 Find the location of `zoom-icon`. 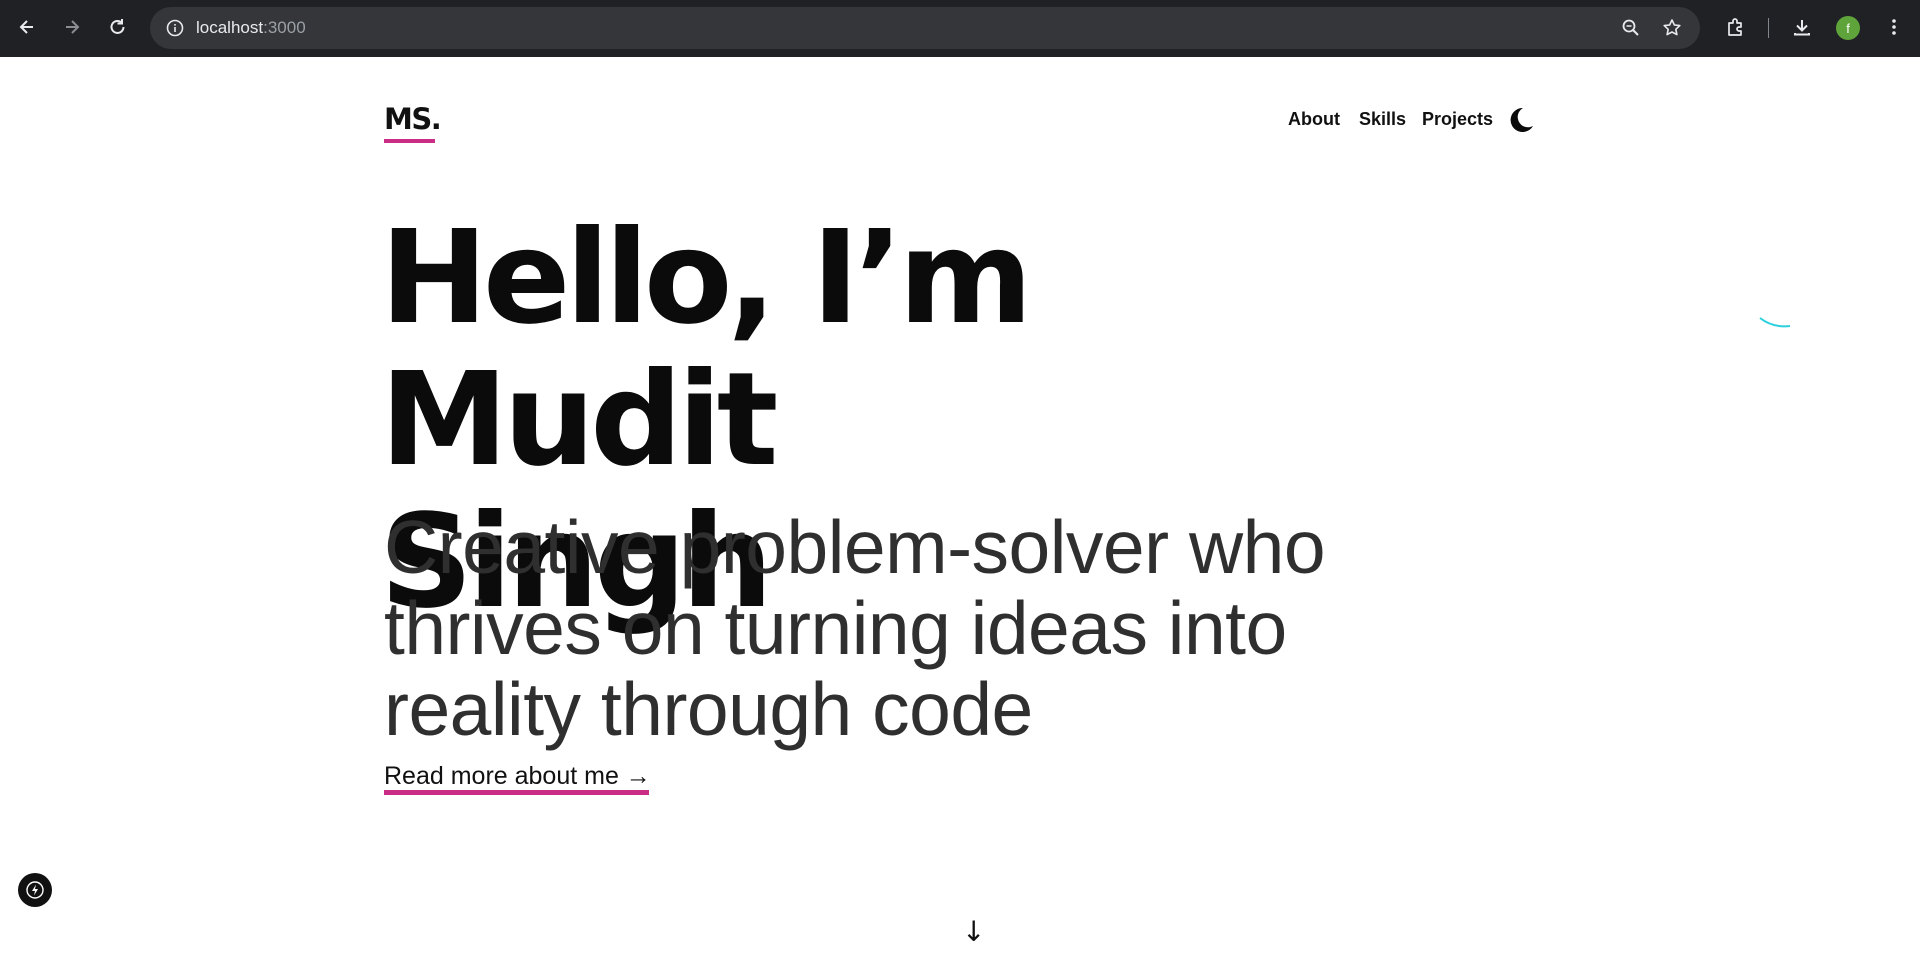

zoom-icon is located at coordinates (1631, 28).